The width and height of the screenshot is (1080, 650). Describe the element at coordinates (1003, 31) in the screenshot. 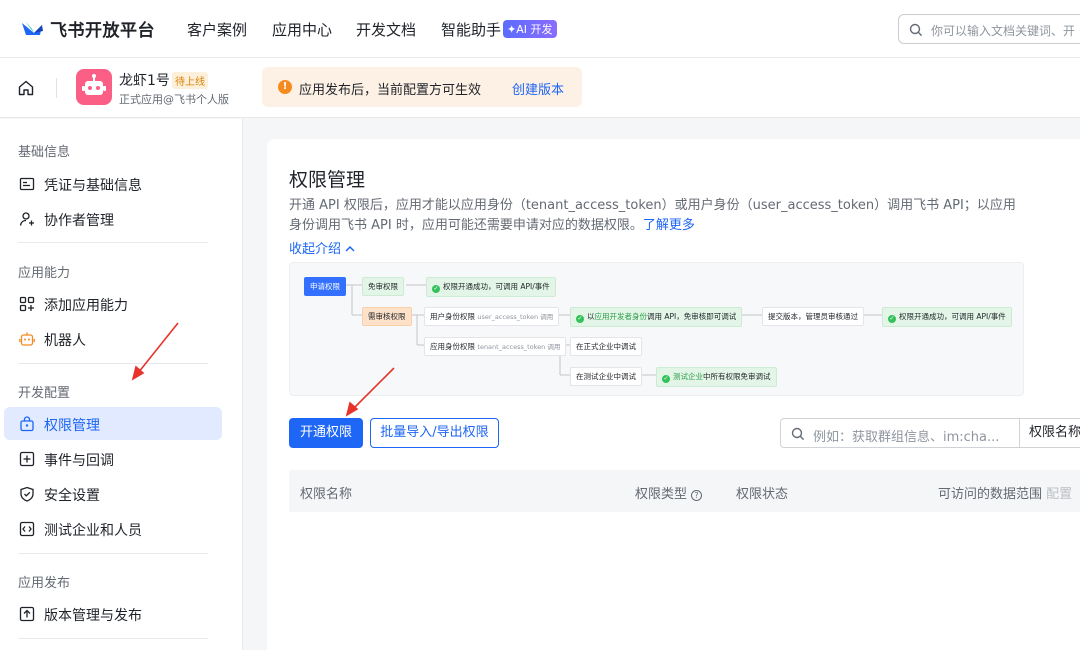

I see `doc-search-placeholder: 你可以输入文档关键词、开` at that location.